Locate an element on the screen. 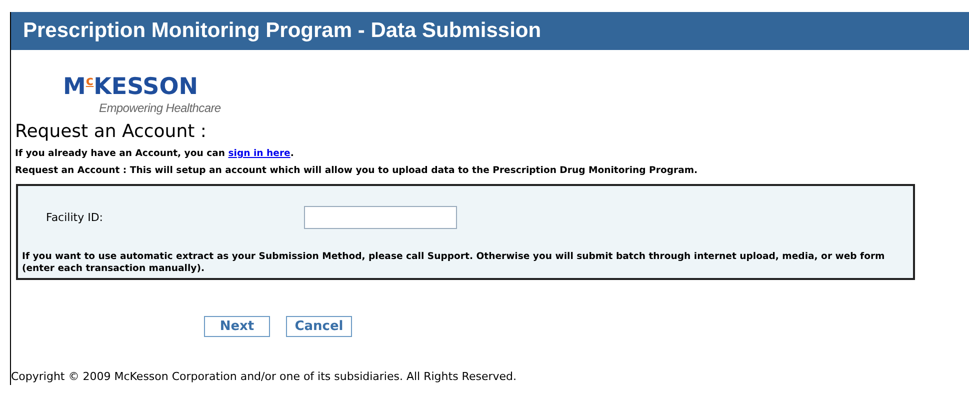 This screenshot has width=969, height=402. copyright-text: Copyright © 2009 McKesson Corporation and/or one of its subsidiaries. All Rights Reserved. is located at coordinates (264, 377).